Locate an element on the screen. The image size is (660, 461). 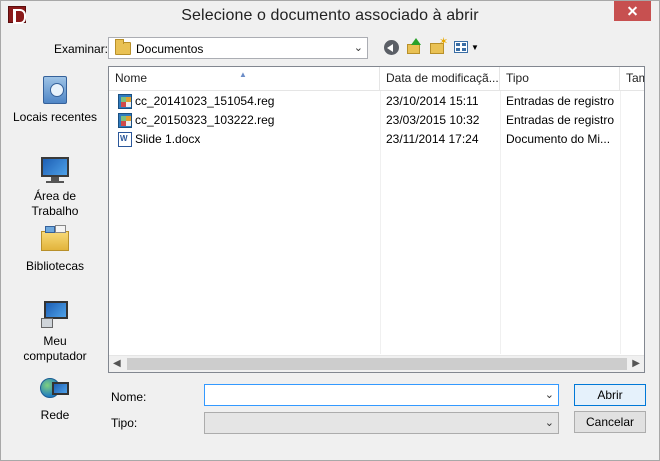
title-bar: Selecione o documento associado à abrir is located at coordinates (330, 15).